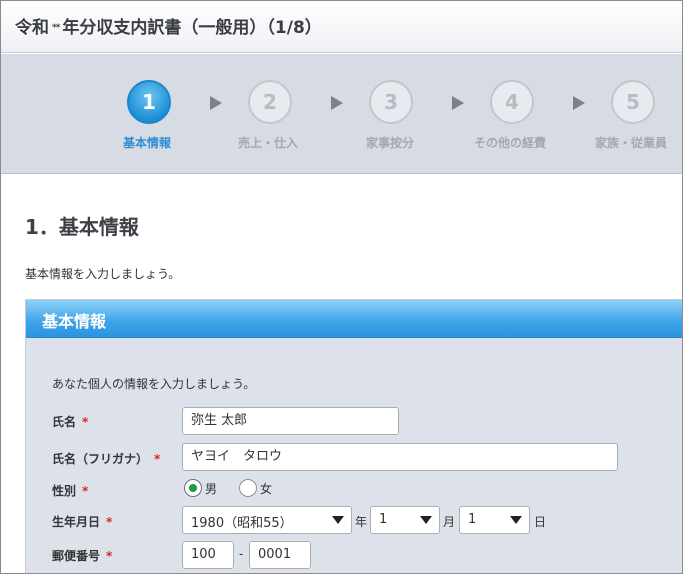 Image resolution: width=683 pixels, height=574 pixels. Describe the element at coordinates (248, 488) in the screenshot. I see `radio-unselected-icon` at that location.